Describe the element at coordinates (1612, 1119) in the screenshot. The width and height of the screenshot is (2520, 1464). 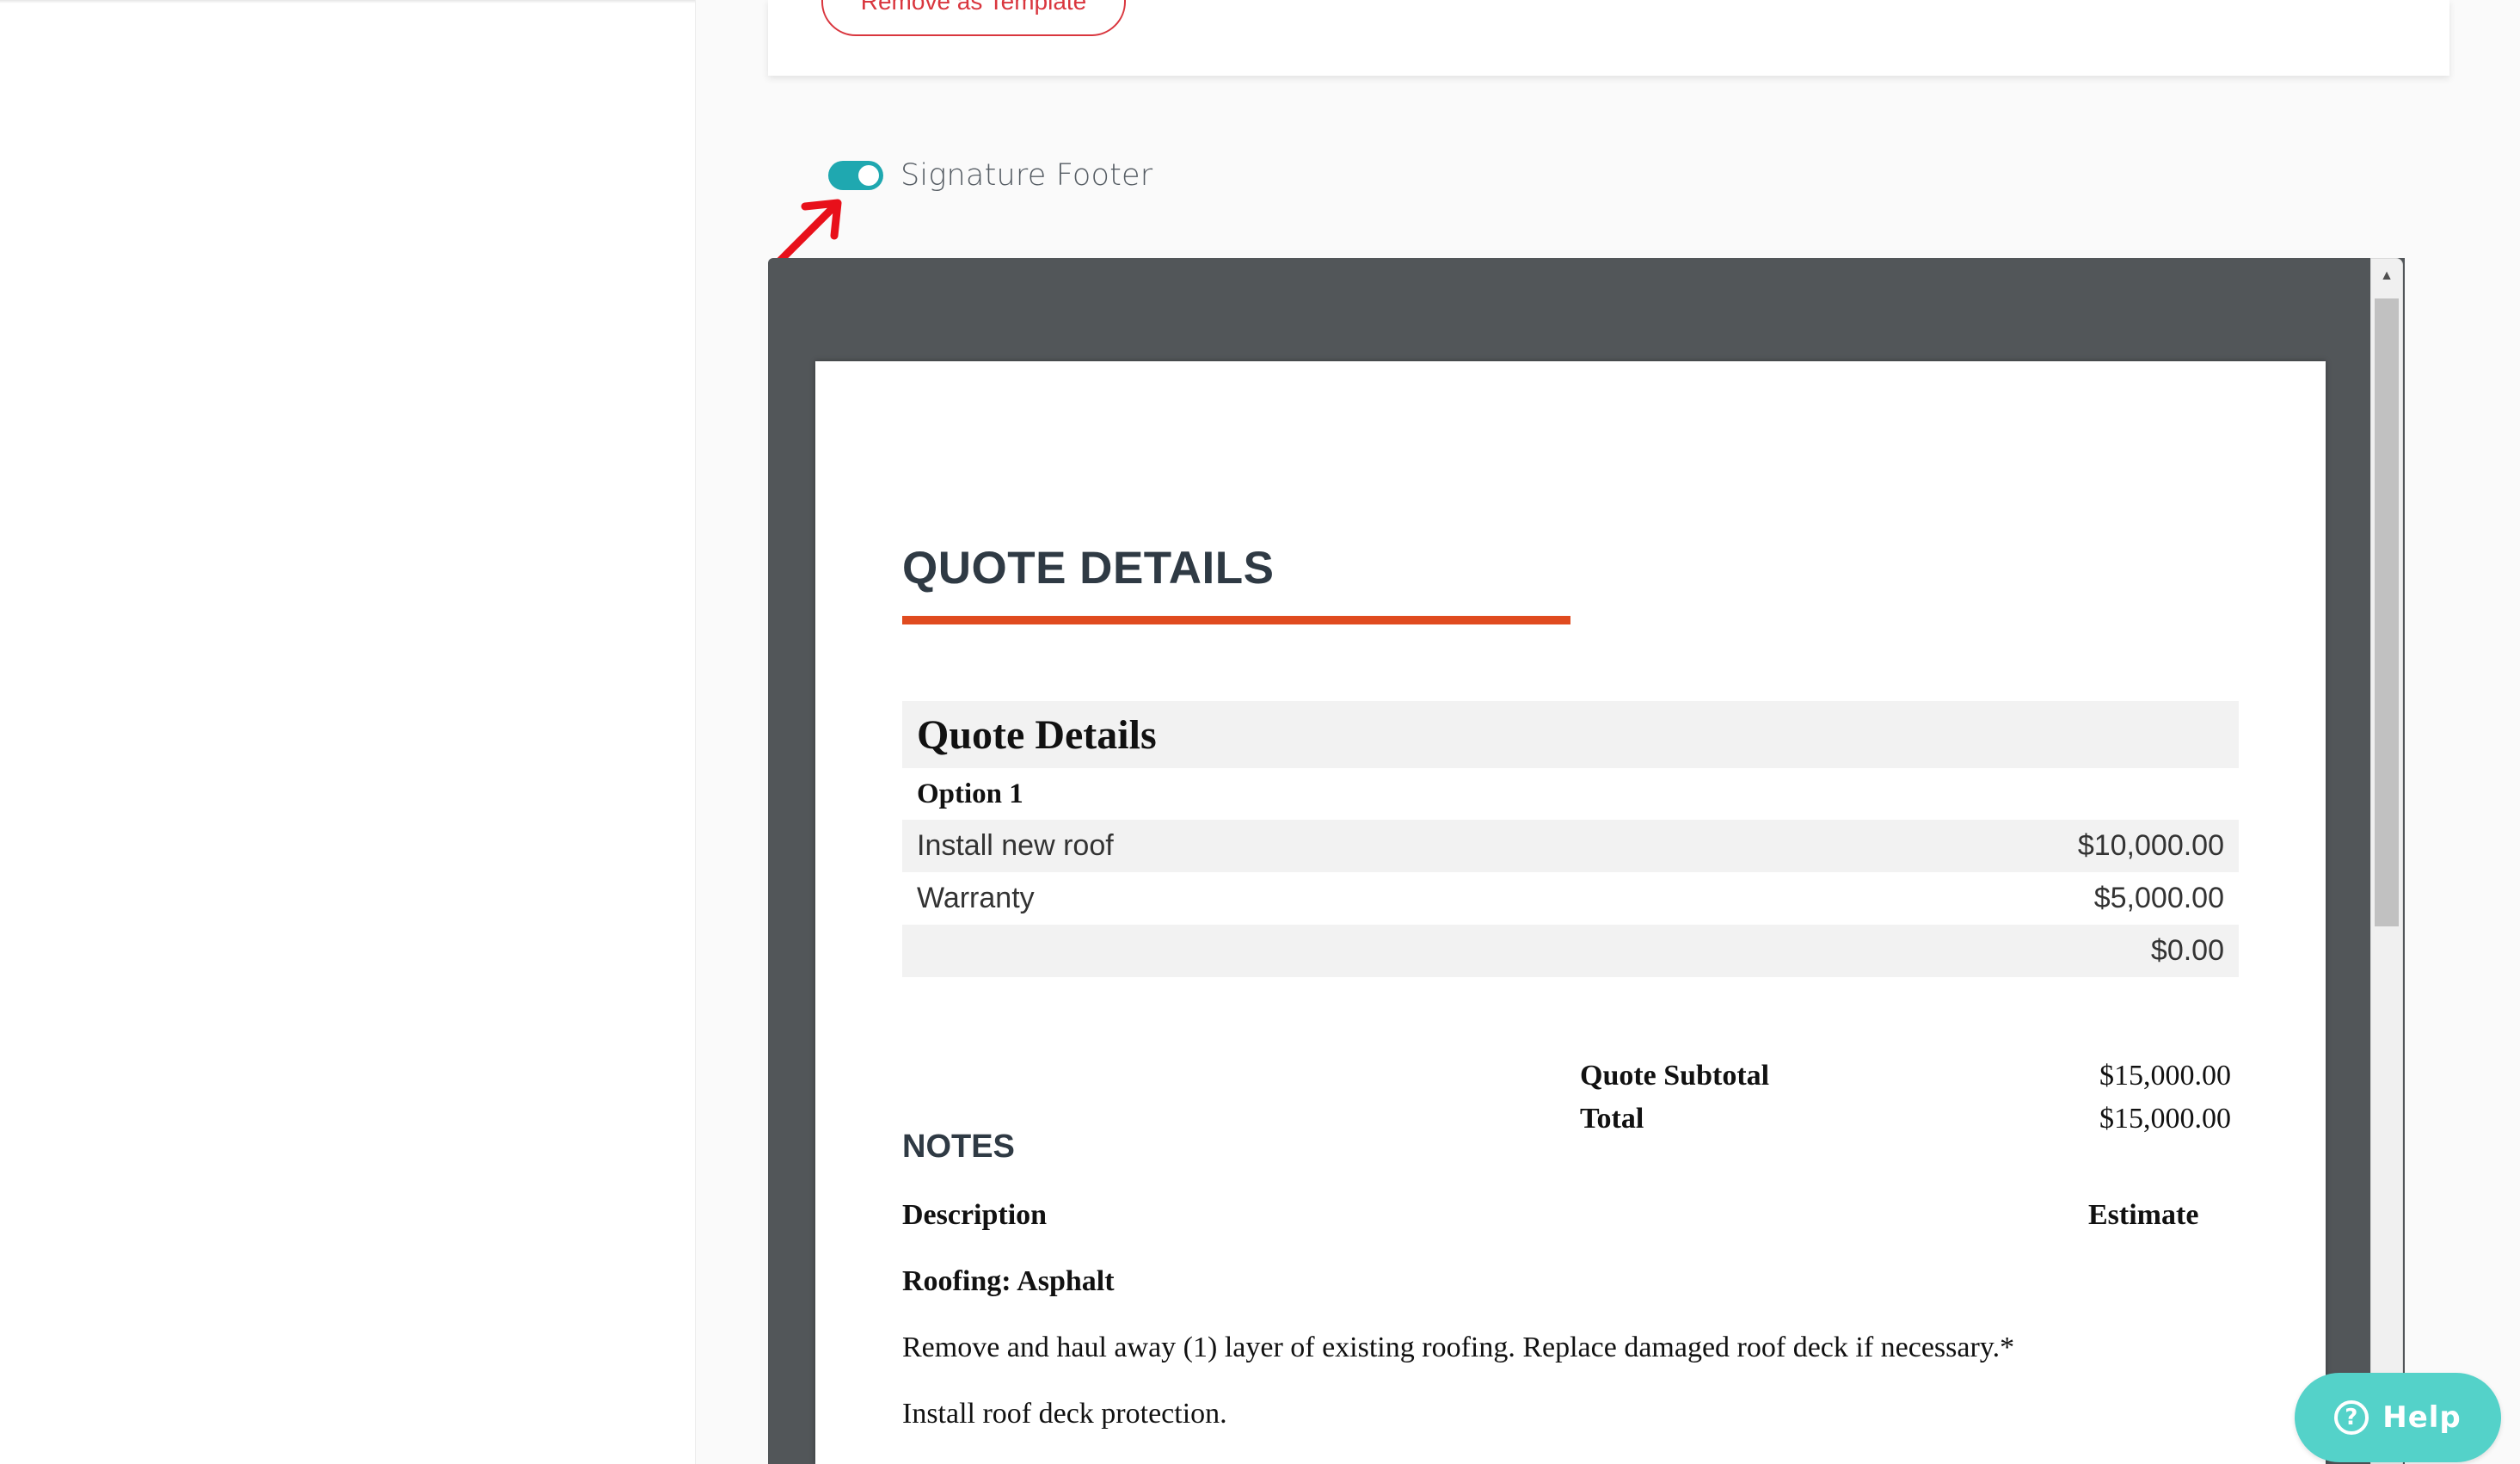
I see `total-label: Total` at that location.